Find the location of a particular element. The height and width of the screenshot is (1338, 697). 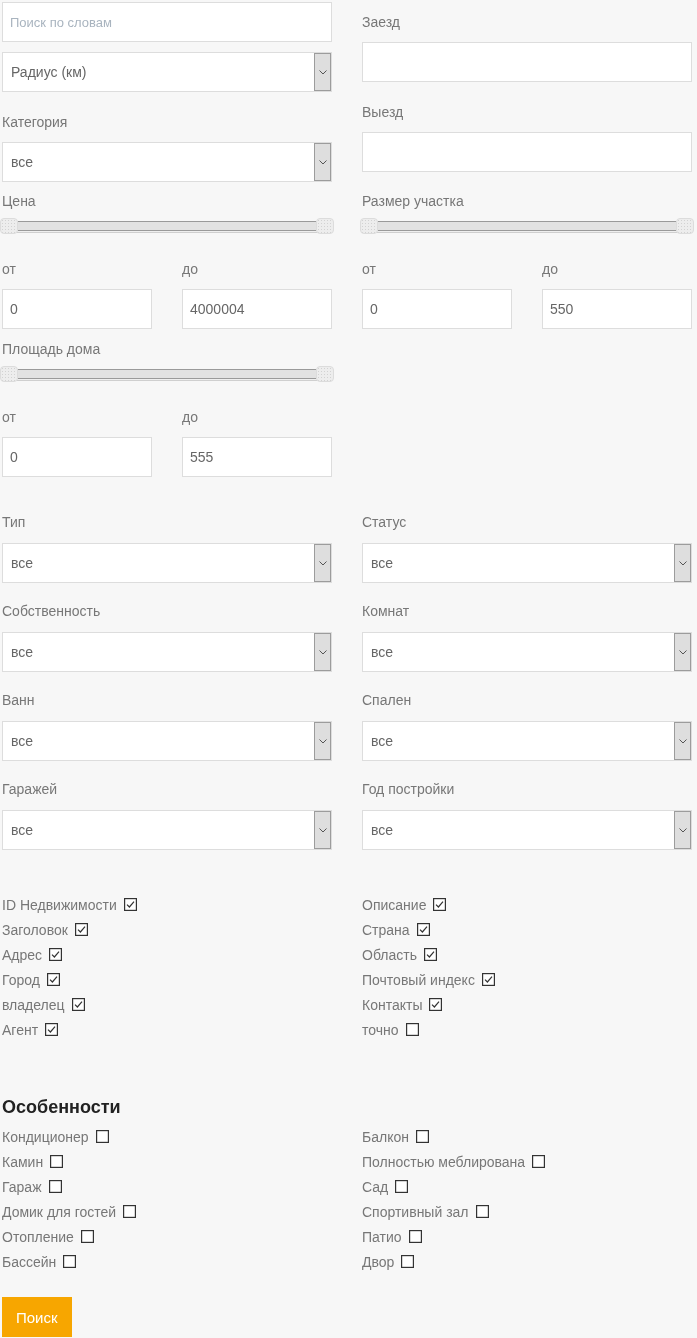

field-label: Комнат is located at coordinates (386, 611).